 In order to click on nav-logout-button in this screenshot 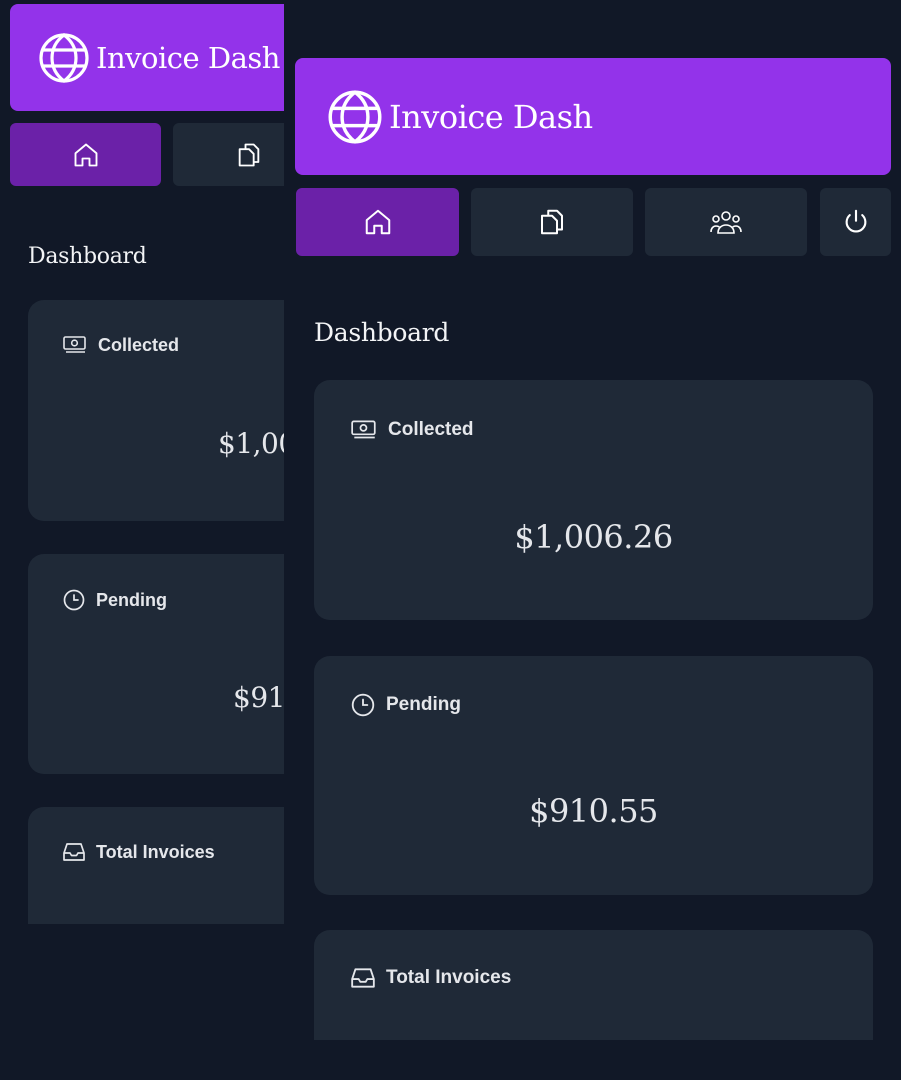, I will do `click(855, 222)`.